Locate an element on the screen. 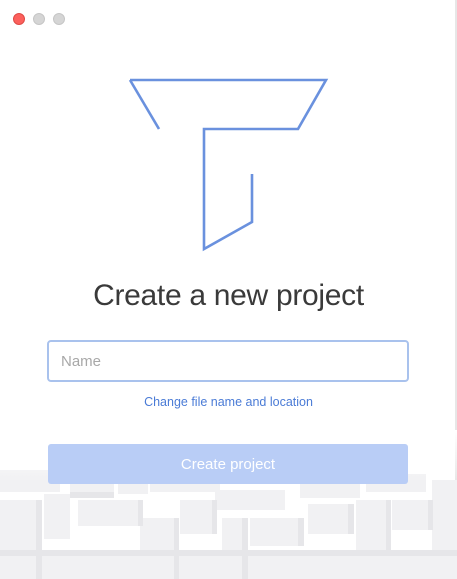 Image resolution: width=457 pixels, height=579 pixels. page-title: Create a new project is located at coordinates (228, 295).